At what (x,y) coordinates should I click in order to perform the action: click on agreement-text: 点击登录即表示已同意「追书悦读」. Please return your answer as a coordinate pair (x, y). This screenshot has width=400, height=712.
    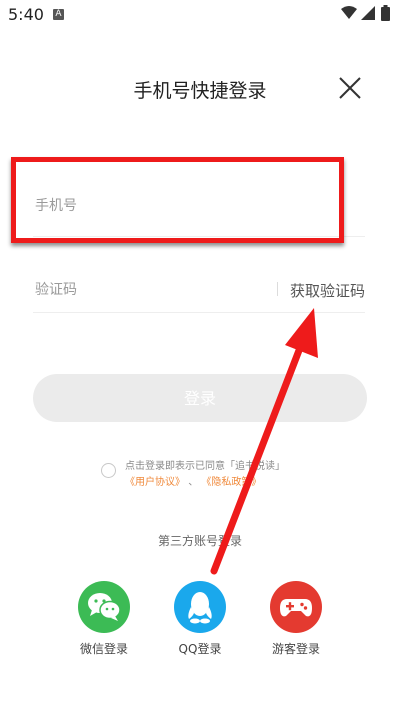
    Looking at the image, I should click on (205, 466).